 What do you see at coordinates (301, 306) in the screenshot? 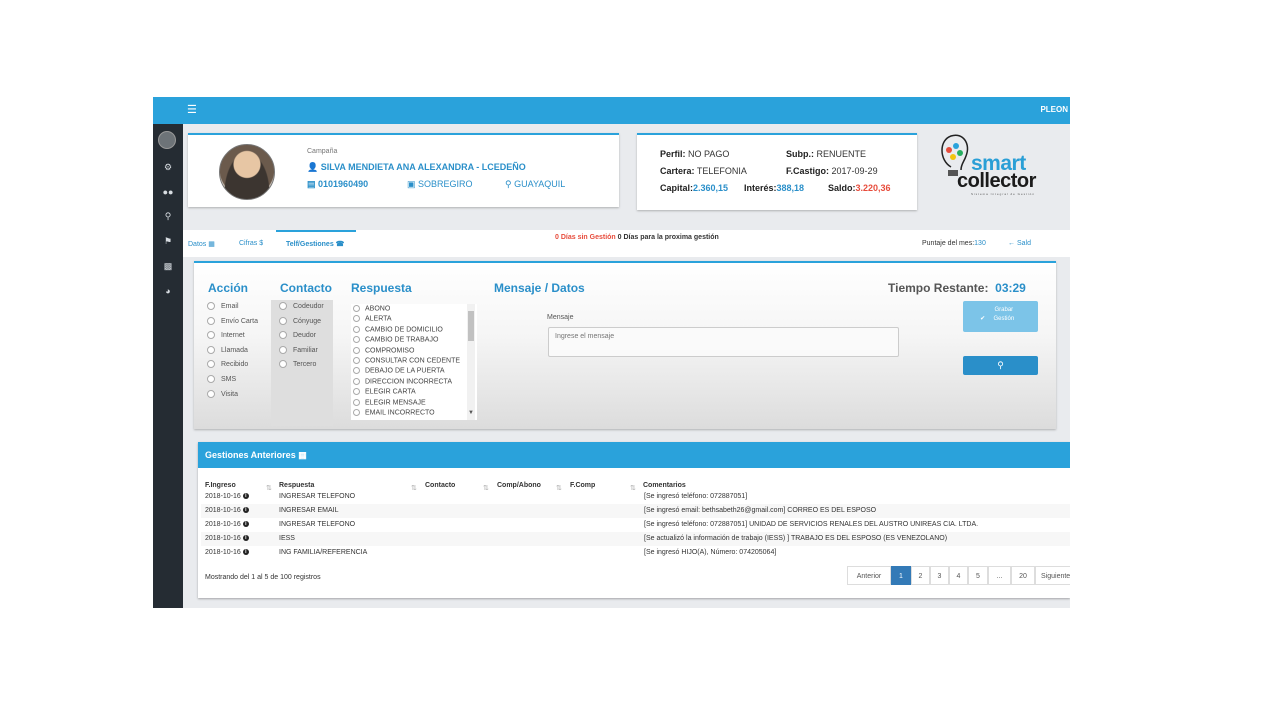
I see `radio-option: Codeudor` at bounding box center [301, 306].